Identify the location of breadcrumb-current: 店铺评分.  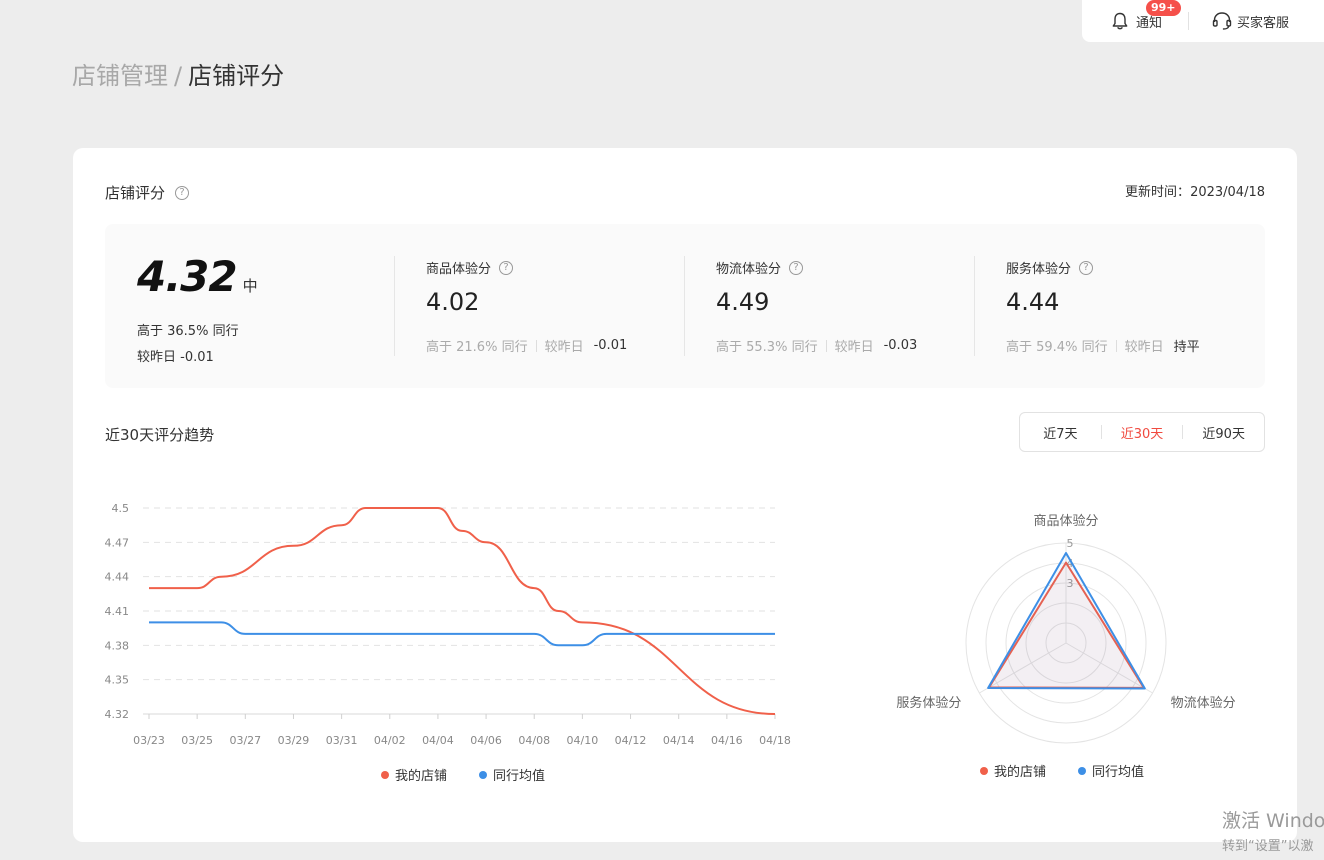
(236, 76).